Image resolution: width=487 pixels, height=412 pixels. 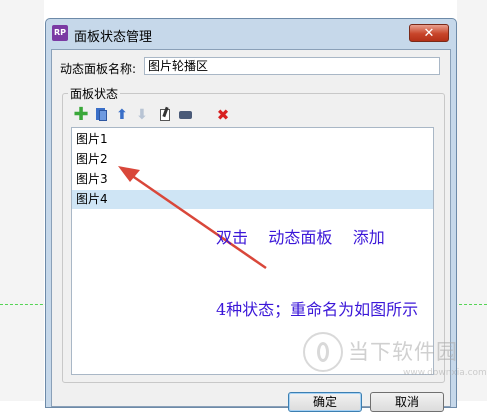 I want to click on panel-name-label: 动态面板名称:, so click(x=98, y=69).